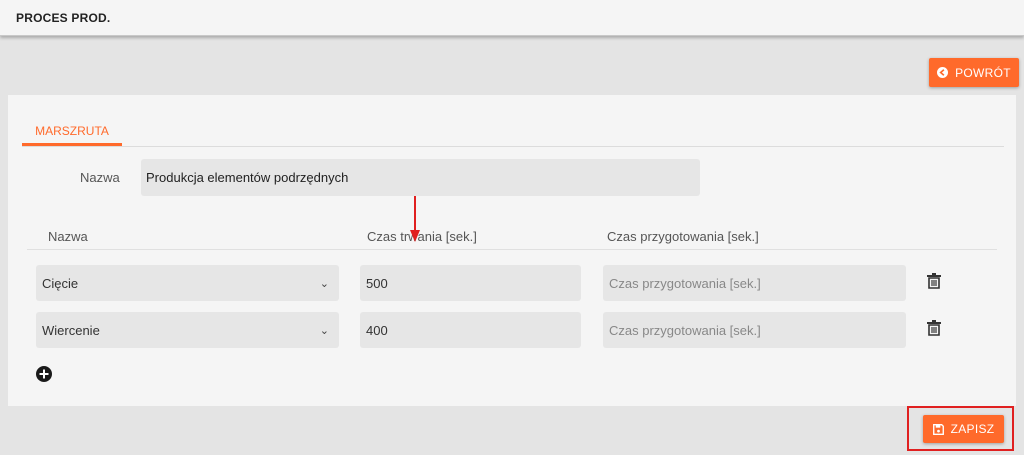 The image size is (1024, 455). I want to click on annotation-arrow-icon, so click(415, 219).